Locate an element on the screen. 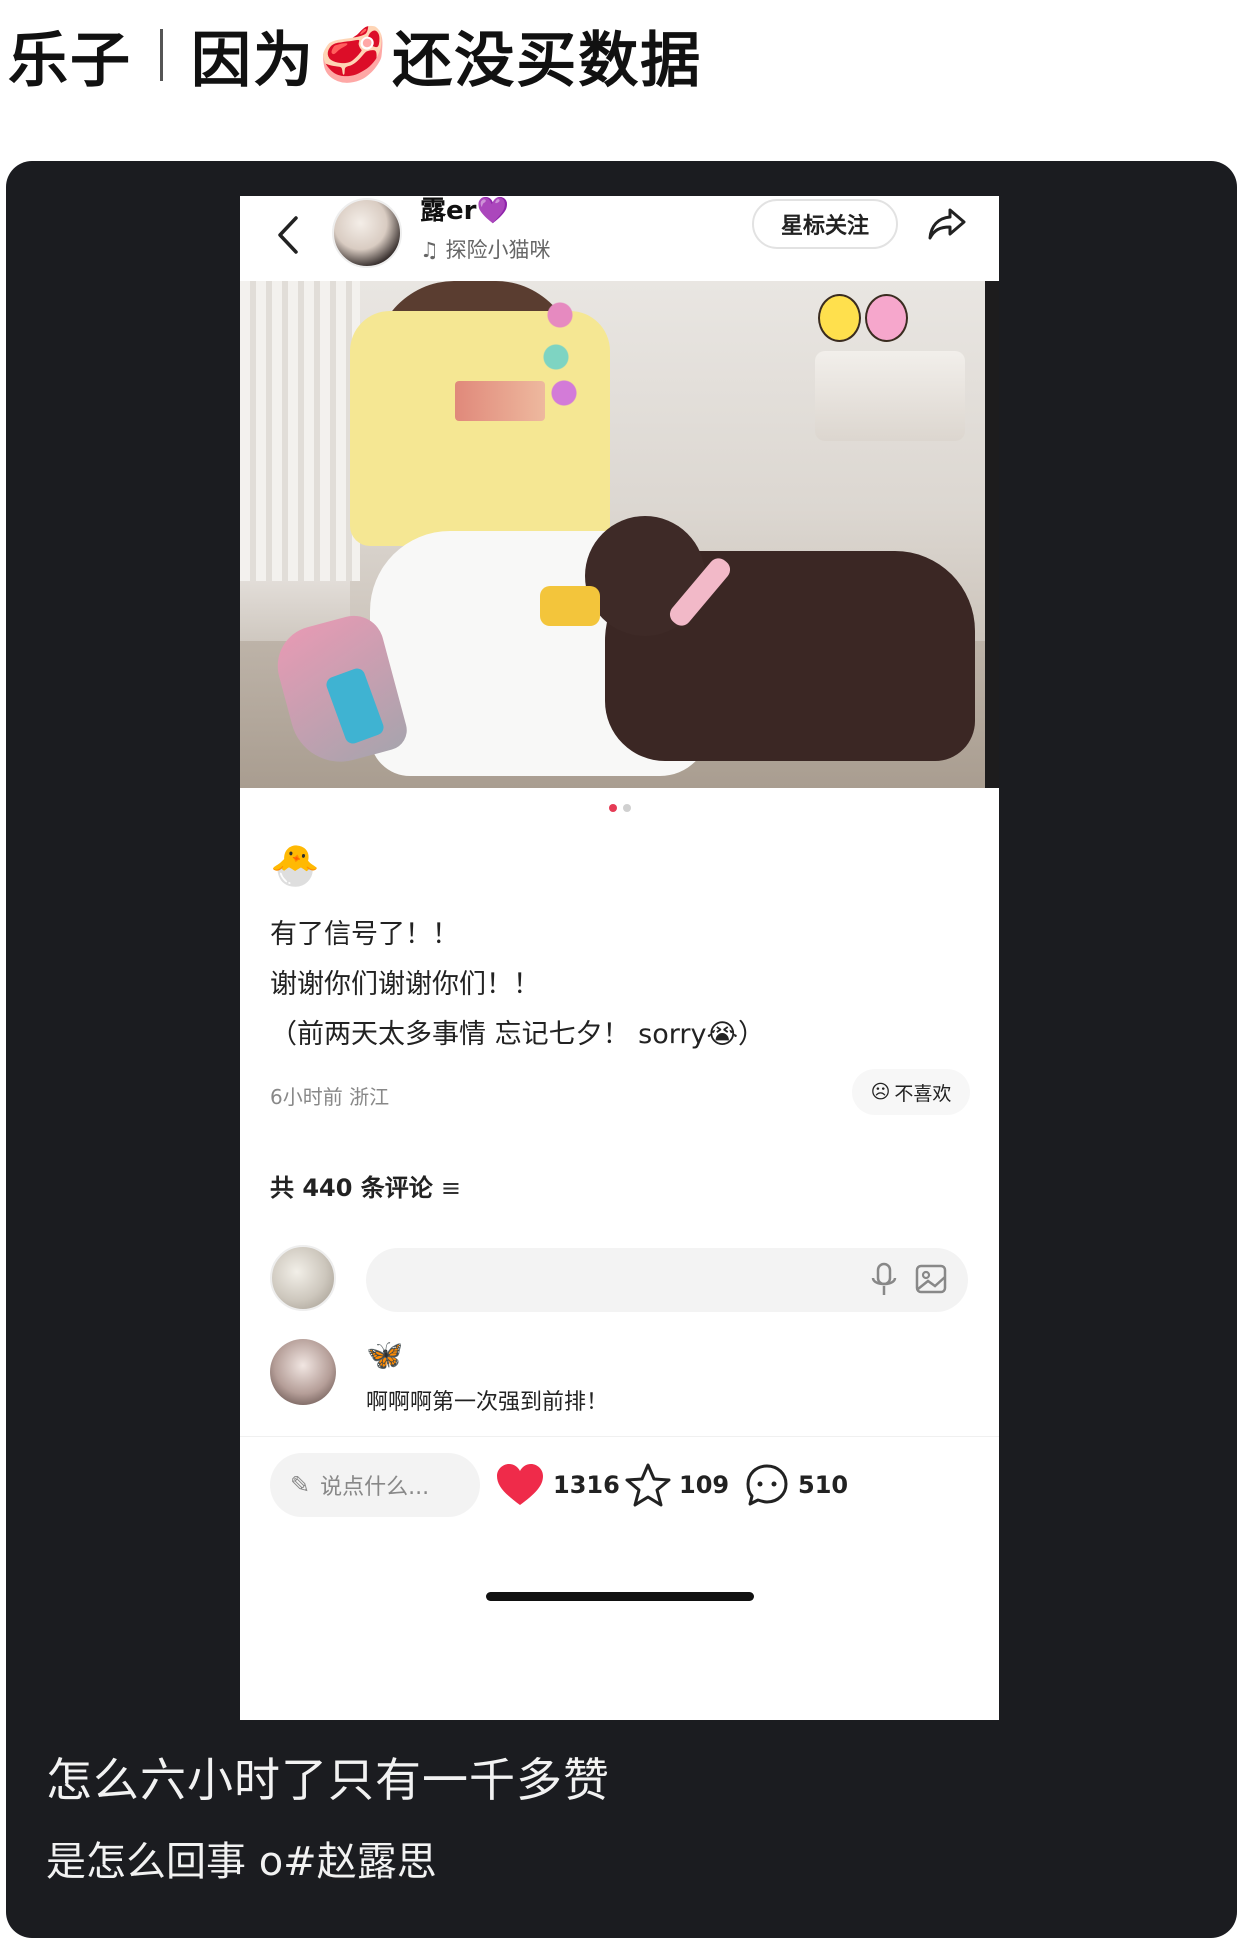 This screenshot has height=1949, width=1243. star-keychain is located at coordinates (560, 351).